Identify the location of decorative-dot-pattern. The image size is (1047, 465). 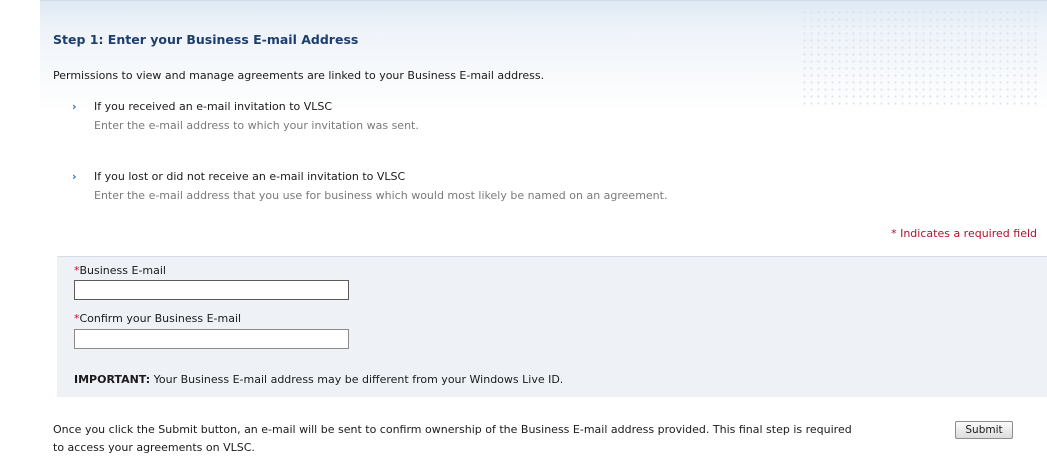
(921, 59).